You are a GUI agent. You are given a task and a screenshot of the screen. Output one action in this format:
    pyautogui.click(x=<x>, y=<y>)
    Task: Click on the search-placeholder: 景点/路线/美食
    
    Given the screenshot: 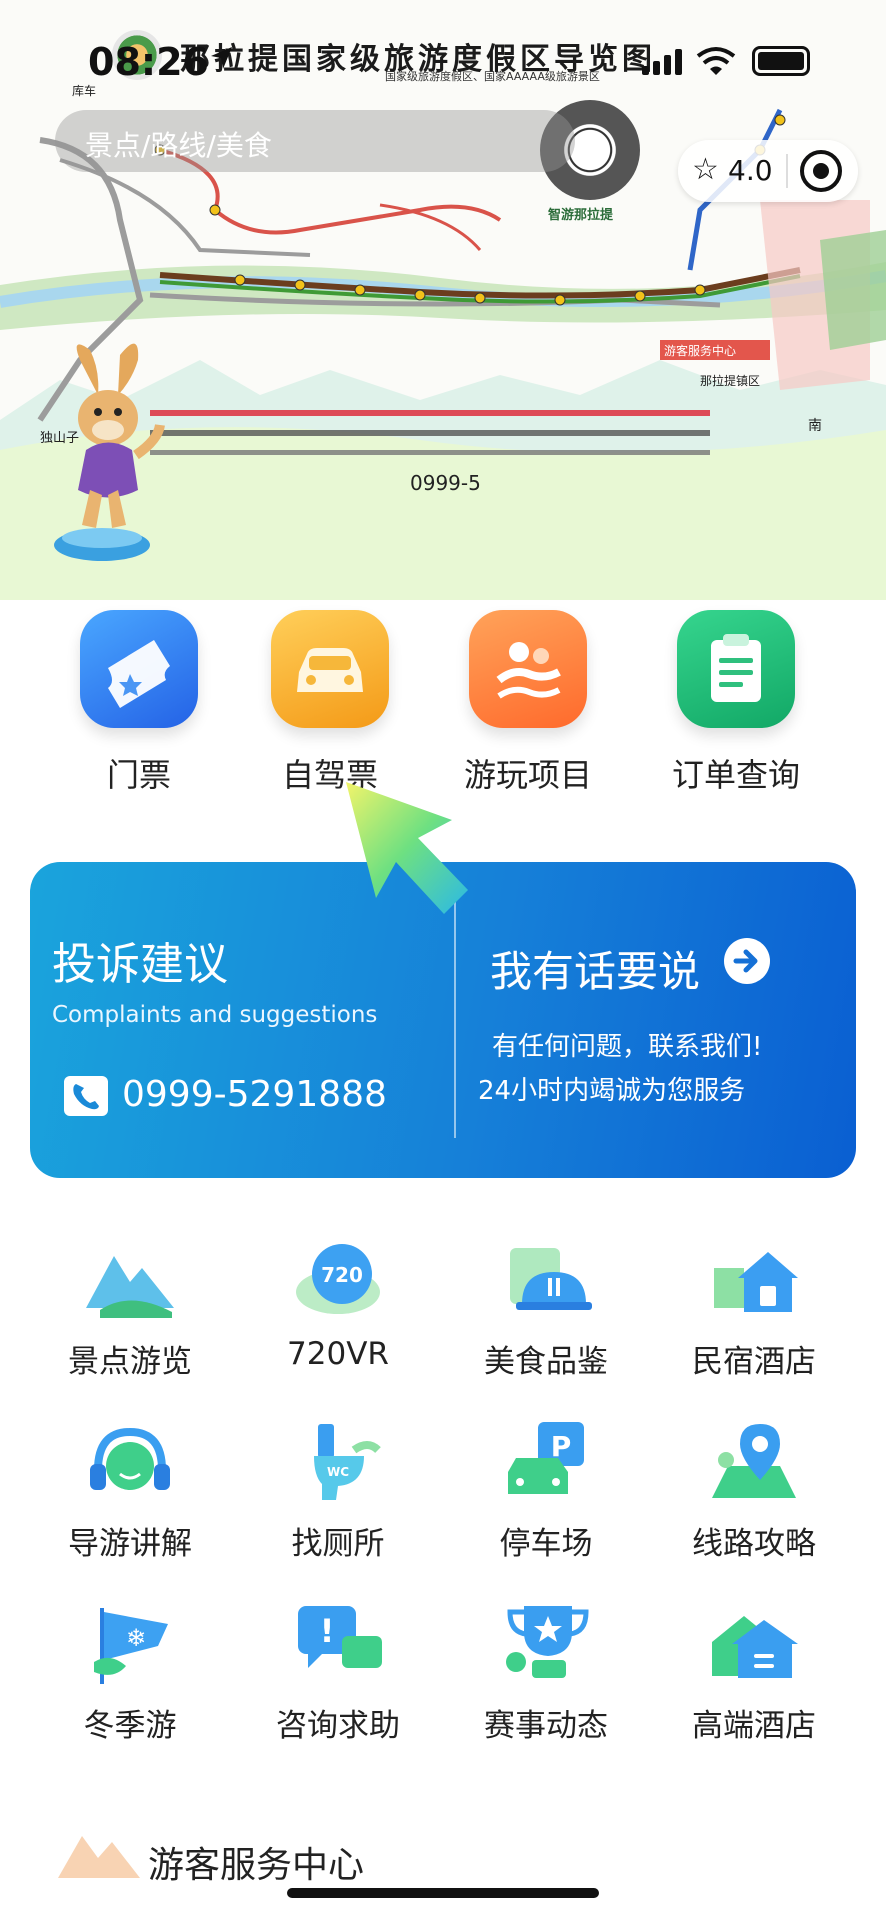 What is the action you would take?
    pyautogui.click(x=178, y=145)
    